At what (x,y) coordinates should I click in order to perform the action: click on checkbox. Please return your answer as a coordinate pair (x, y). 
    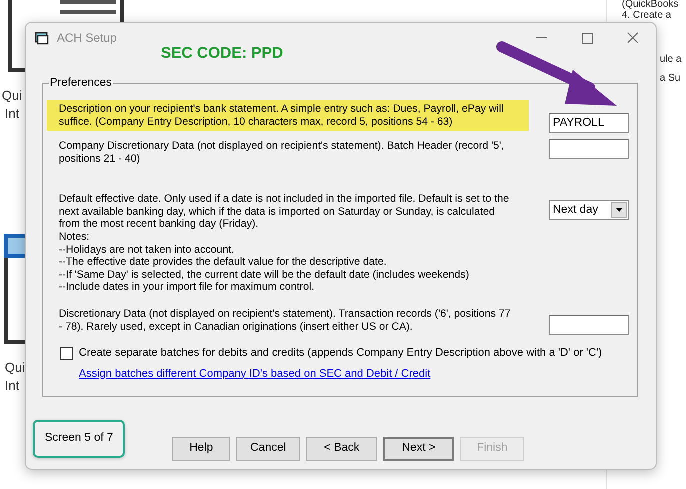
    Looking at the image, I should click on (66, 353).